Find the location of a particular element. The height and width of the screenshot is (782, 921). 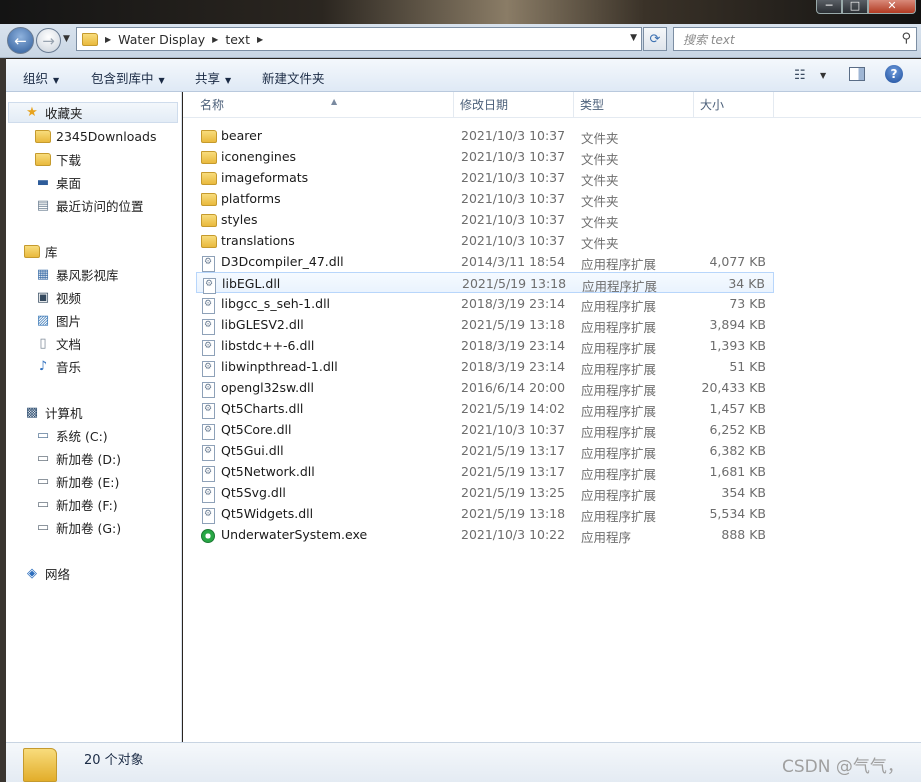

nav-item-videos: ▣ 视频 is located at coordinates (58, 297).